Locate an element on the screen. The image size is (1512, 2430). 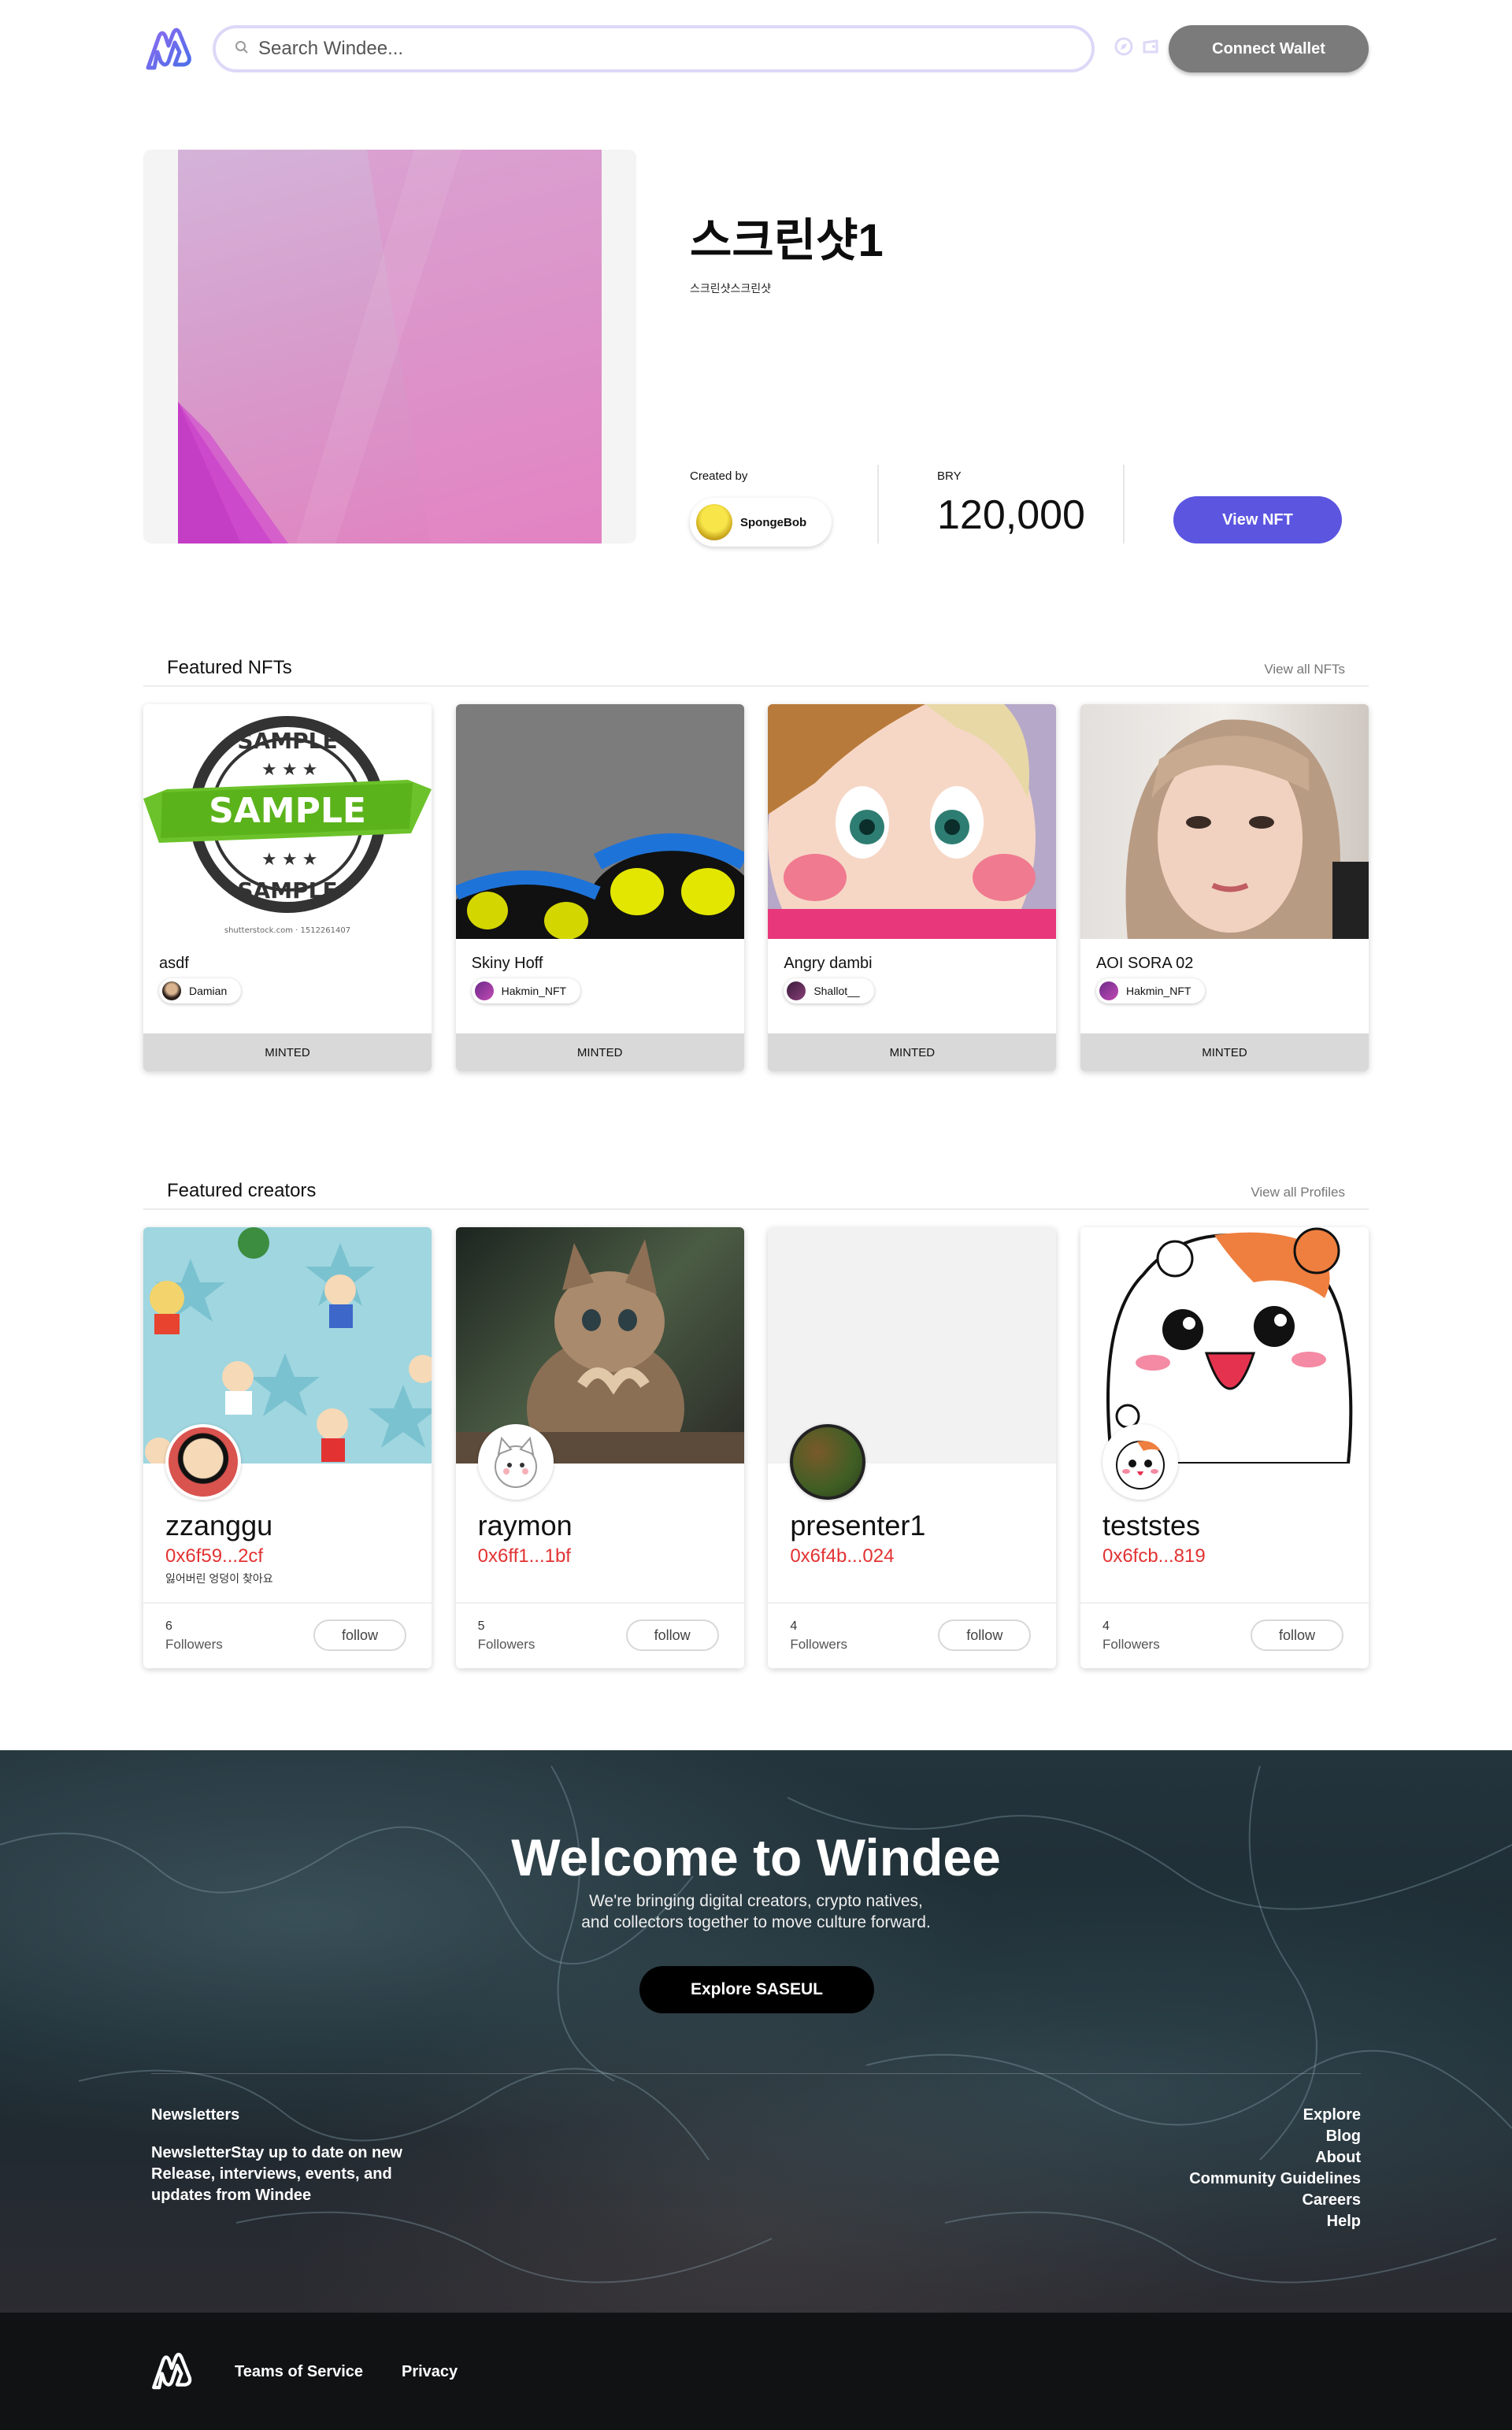
footer-link-careers: Careers is located at coordinates (1275, 2200).